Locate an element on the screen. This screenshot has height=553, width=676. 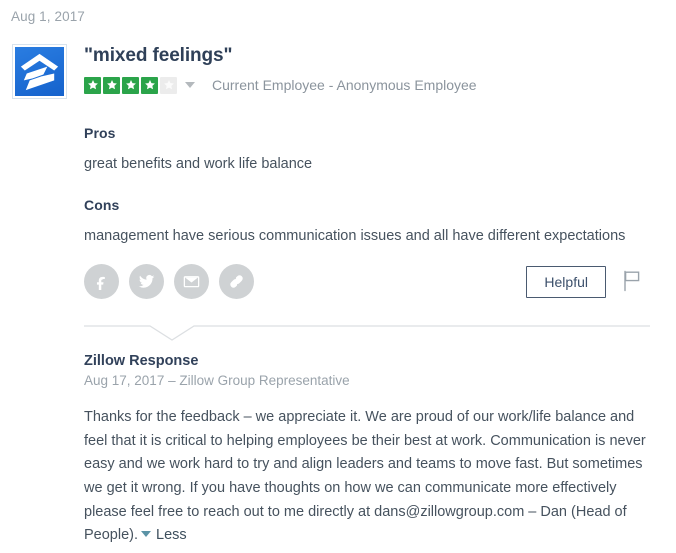
share-buttons is located at coordinates (169, 281).